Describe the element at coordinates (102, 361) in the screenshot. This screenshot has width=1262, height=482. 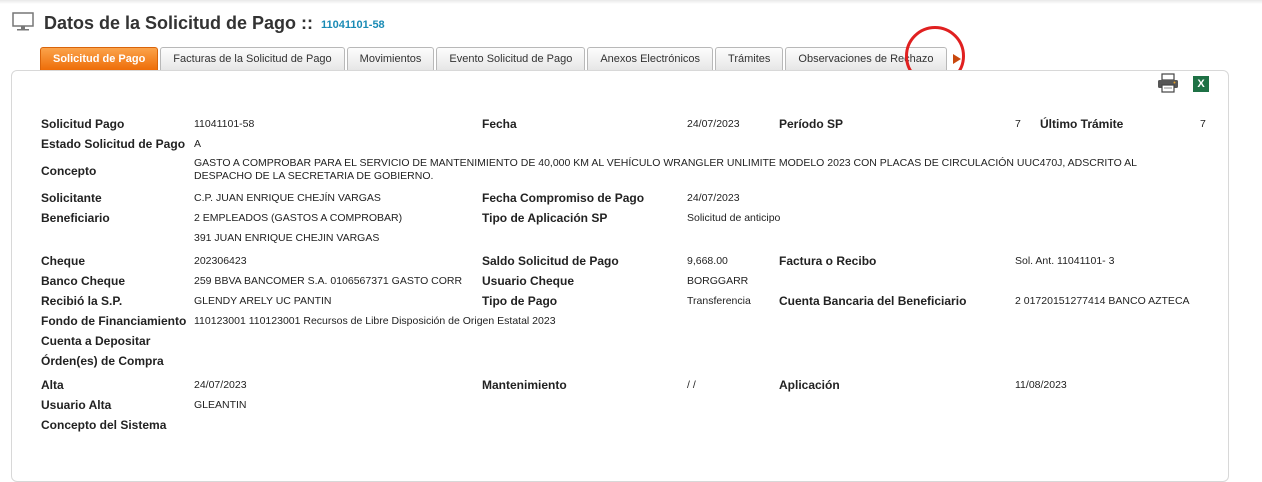
I see `label-ordenes-compra: Órden(es) de Compra` at that location.